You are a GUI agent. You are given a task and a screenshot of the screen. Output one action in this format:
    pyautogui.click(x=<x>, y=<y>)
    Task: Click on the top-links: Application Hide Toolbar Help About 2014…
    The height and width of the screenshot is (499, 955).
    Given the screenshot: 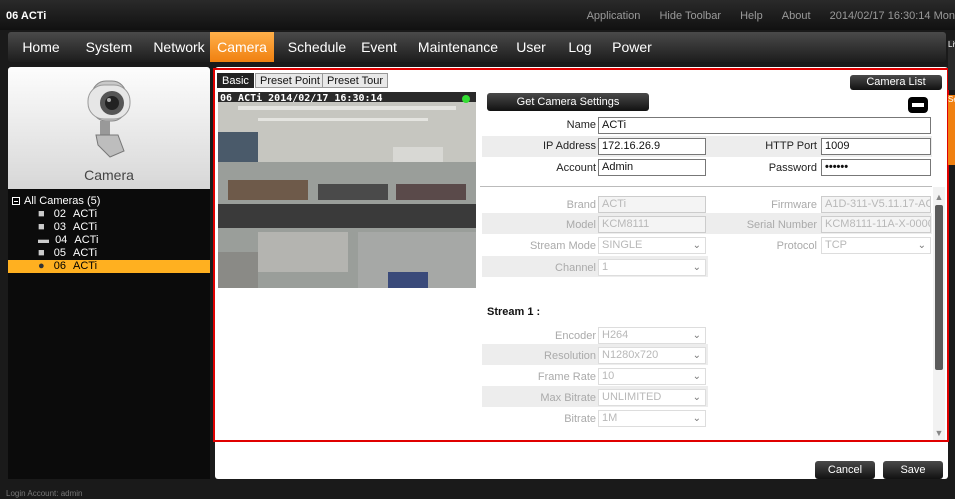 What is the action you would take?
    pyautogui.click(x=763, y=16)
    